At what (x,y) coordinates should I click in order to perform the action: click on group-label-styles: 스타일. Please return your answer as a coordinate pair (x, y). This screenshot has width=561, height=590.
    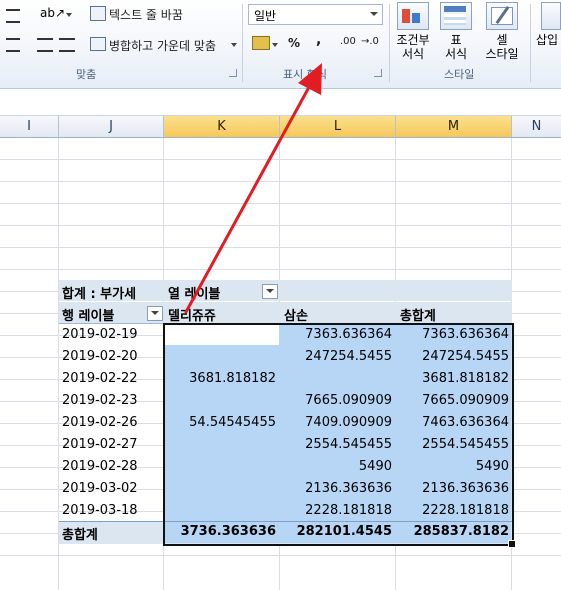
    Looking at the image, I should click on (459, 74).